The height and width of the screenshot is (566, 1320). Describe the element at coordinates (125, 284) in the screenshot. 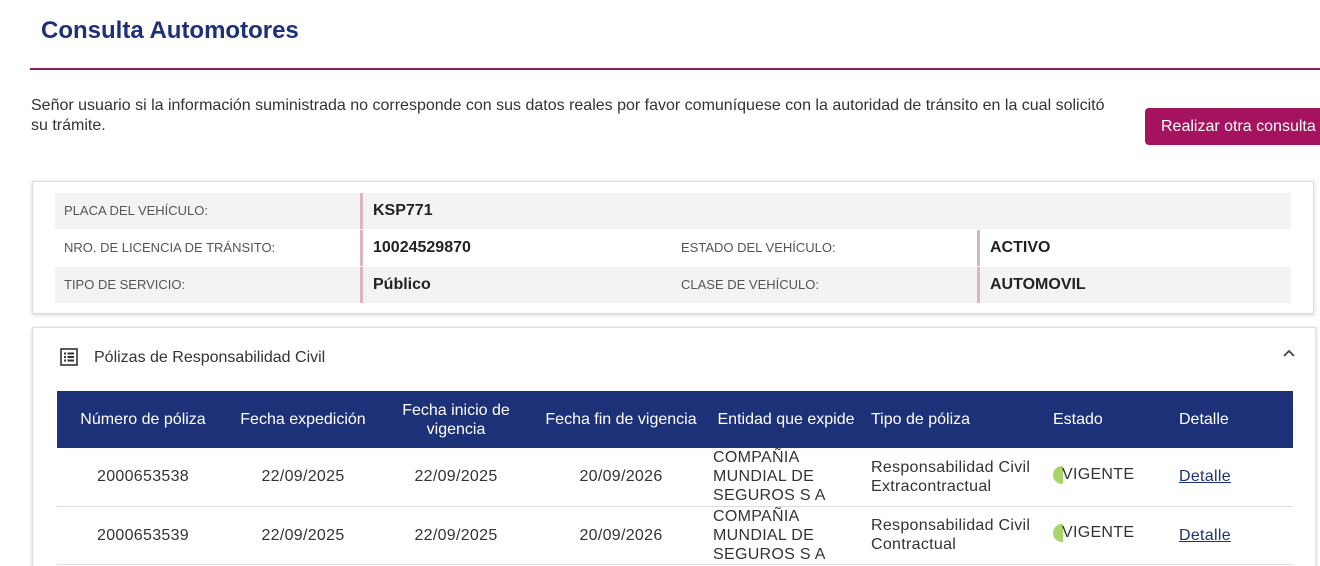

I see `service-label: TIPO DE SERVICIO:` at that location.